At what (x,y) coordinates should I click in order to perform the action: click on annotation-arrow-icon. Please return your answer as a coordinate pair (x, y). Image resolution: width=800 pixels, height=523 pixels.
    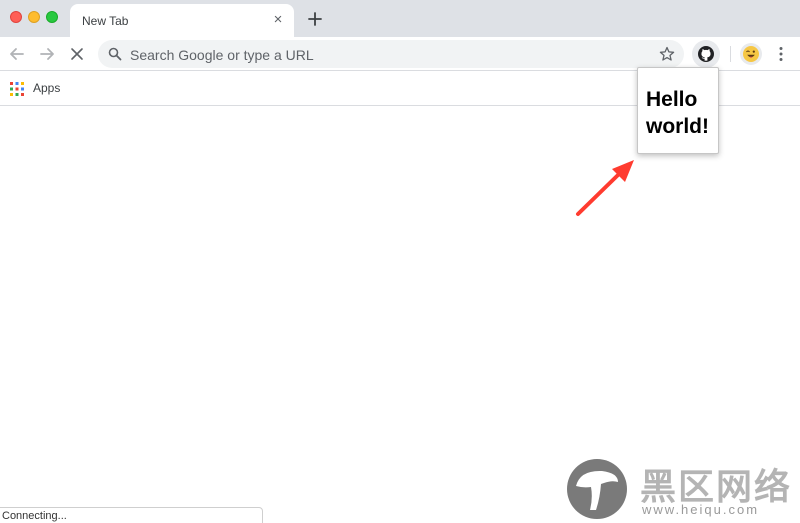
    Looking at the image, I should click on (605, 188).